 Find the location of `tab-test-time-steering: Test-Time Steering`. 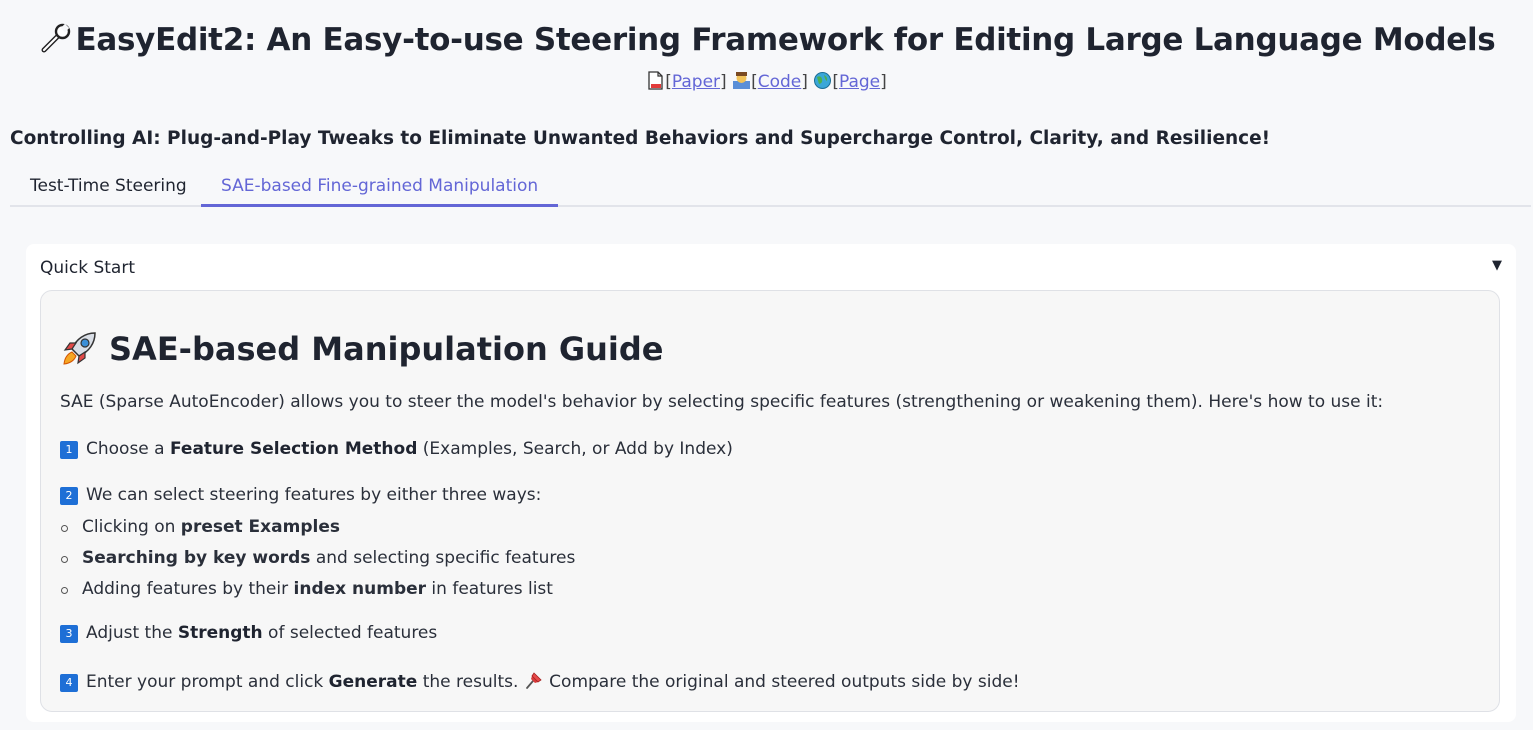

tab-test-time-steering: Test-Time Steering is located at coordinates (108, 187).